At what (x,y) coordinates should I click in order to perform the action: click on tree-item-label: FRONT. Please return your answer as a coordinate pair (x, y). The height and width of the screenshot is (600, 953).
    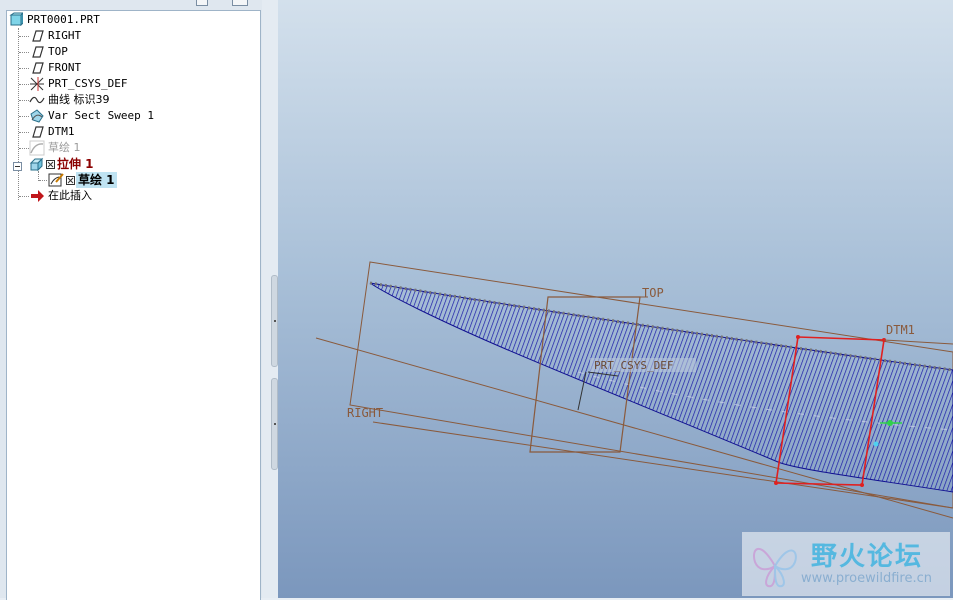
    Looking at the image, I should click on (65, 67).